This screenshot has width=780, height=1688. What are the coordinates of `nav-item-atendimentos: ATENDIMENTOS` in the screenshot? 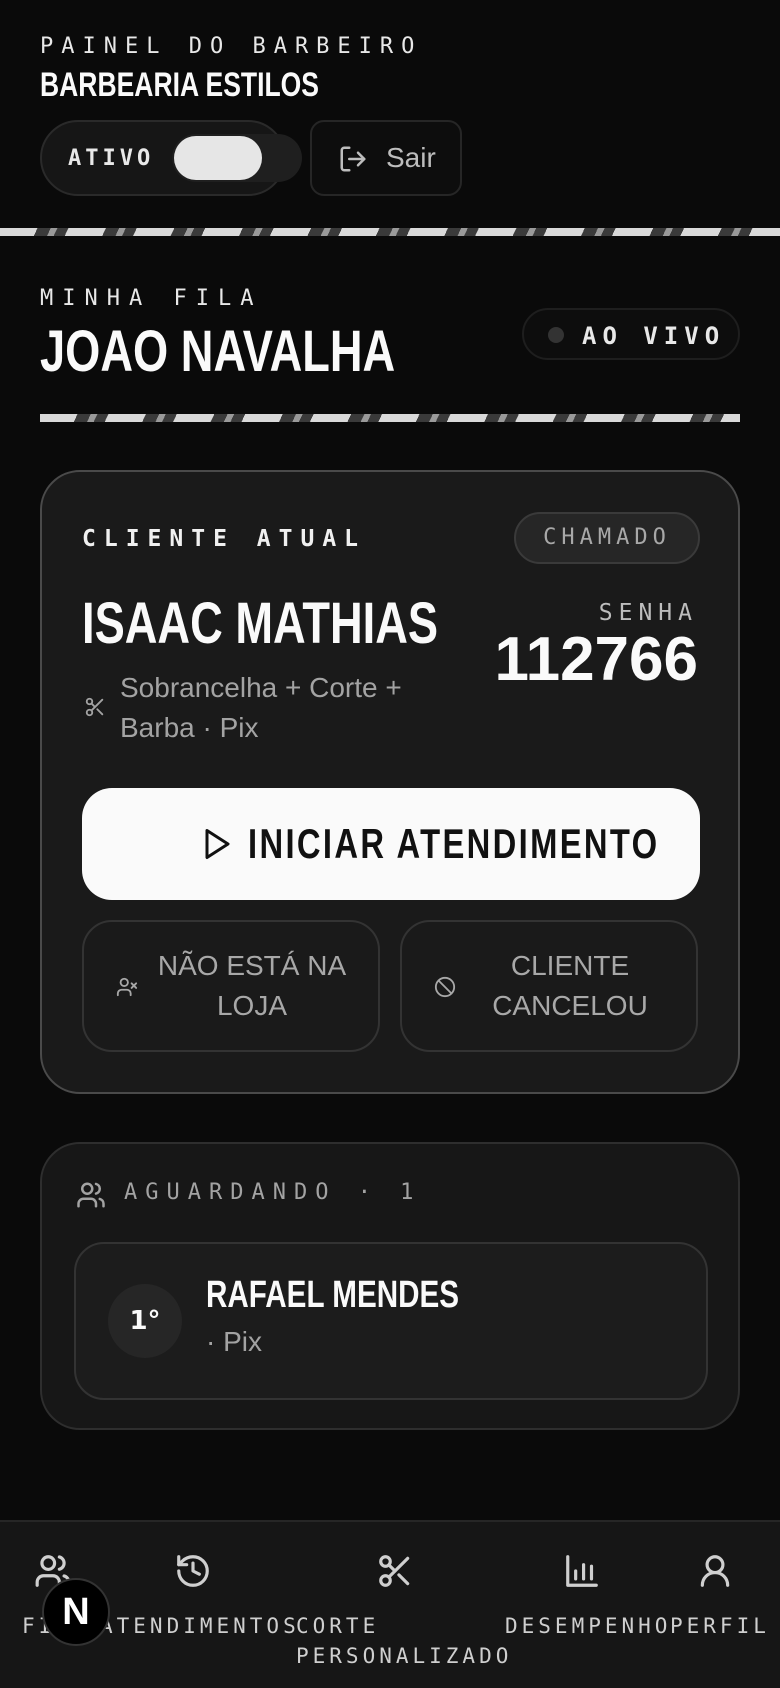 It's located at (198, 1605).